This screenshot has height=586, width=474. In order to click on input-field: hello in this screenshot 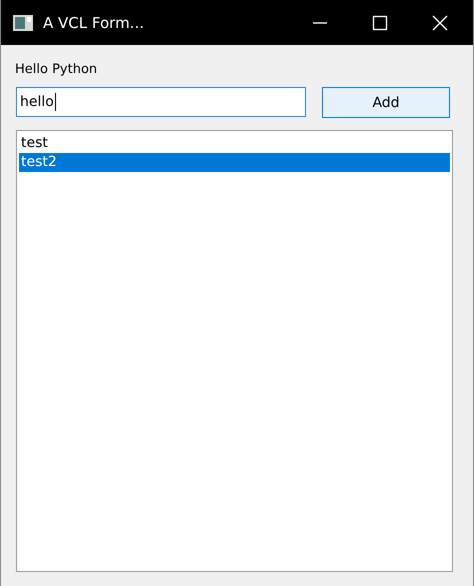, I will do `click(161, 102)`.